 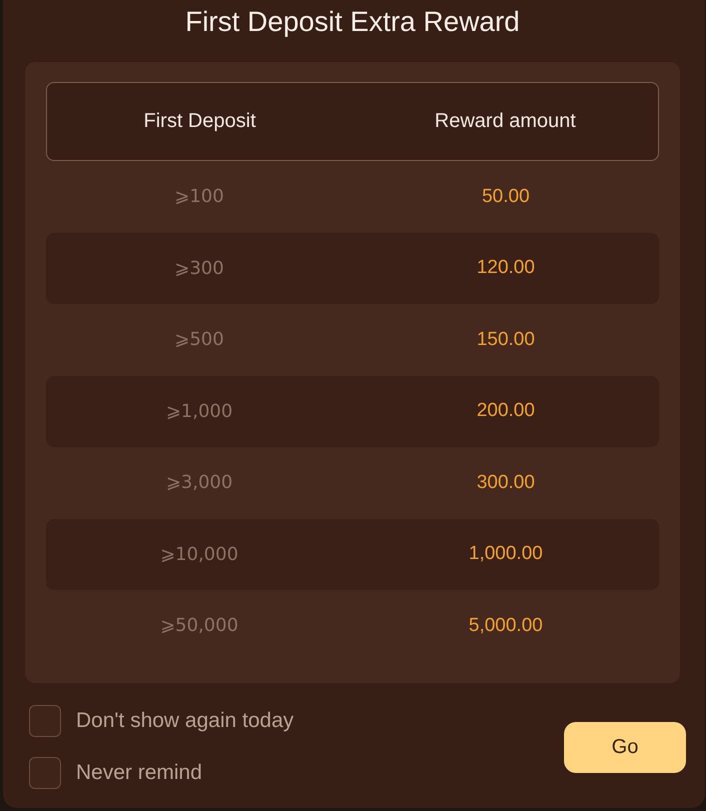 What do you see at coordinates (199, 483) in the screenshot?
I see `deposit-cell: ⩾3,000` at bounding box center [199, 483].